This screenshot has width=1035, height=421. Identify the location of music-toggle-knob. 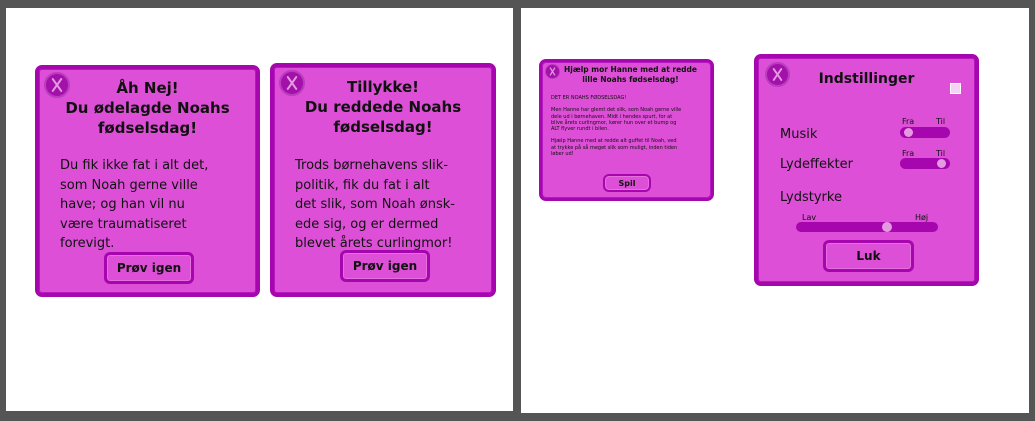
(908, 132).